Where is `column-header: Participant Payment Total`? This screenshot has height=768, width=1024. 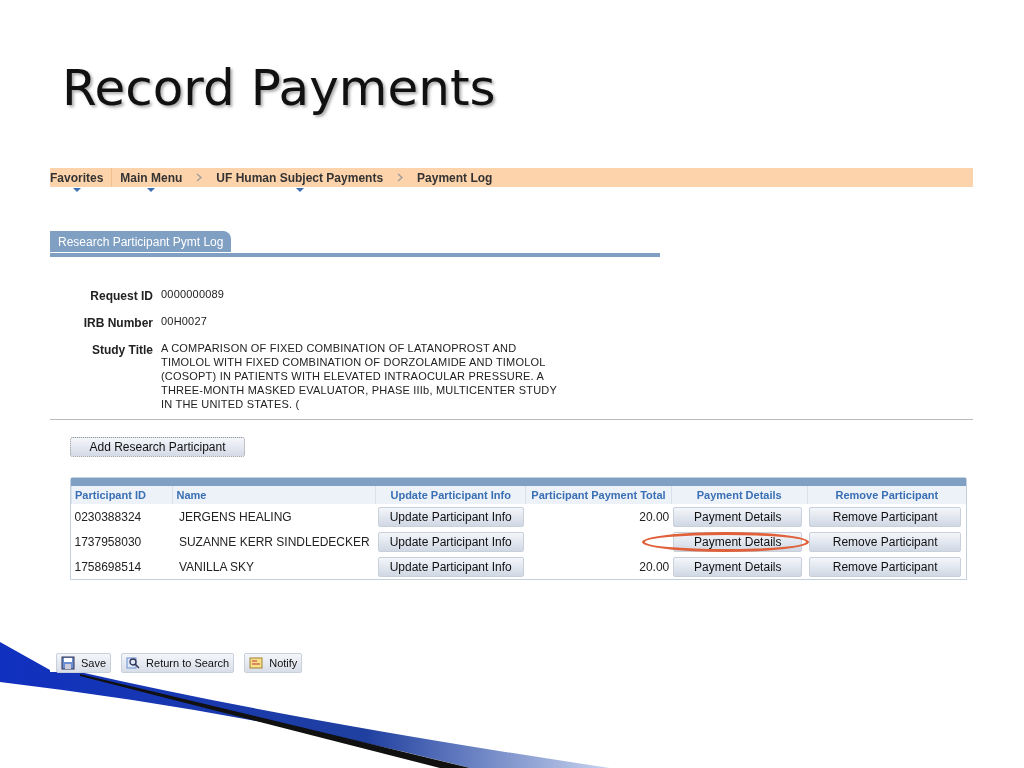 column-header: Participant Payment Total is located at coordinates (598, 495).